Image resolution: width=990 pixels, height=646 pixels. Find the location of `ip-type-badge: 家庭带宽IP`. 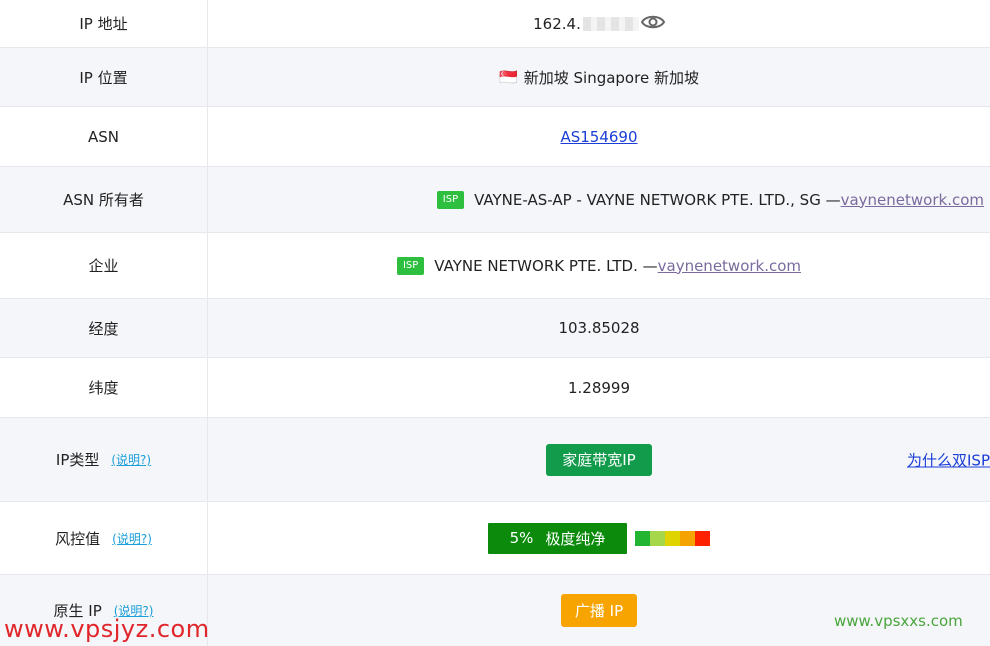

ip-type-badge: 家庭带宽IP is located at coordinates (599, 459).